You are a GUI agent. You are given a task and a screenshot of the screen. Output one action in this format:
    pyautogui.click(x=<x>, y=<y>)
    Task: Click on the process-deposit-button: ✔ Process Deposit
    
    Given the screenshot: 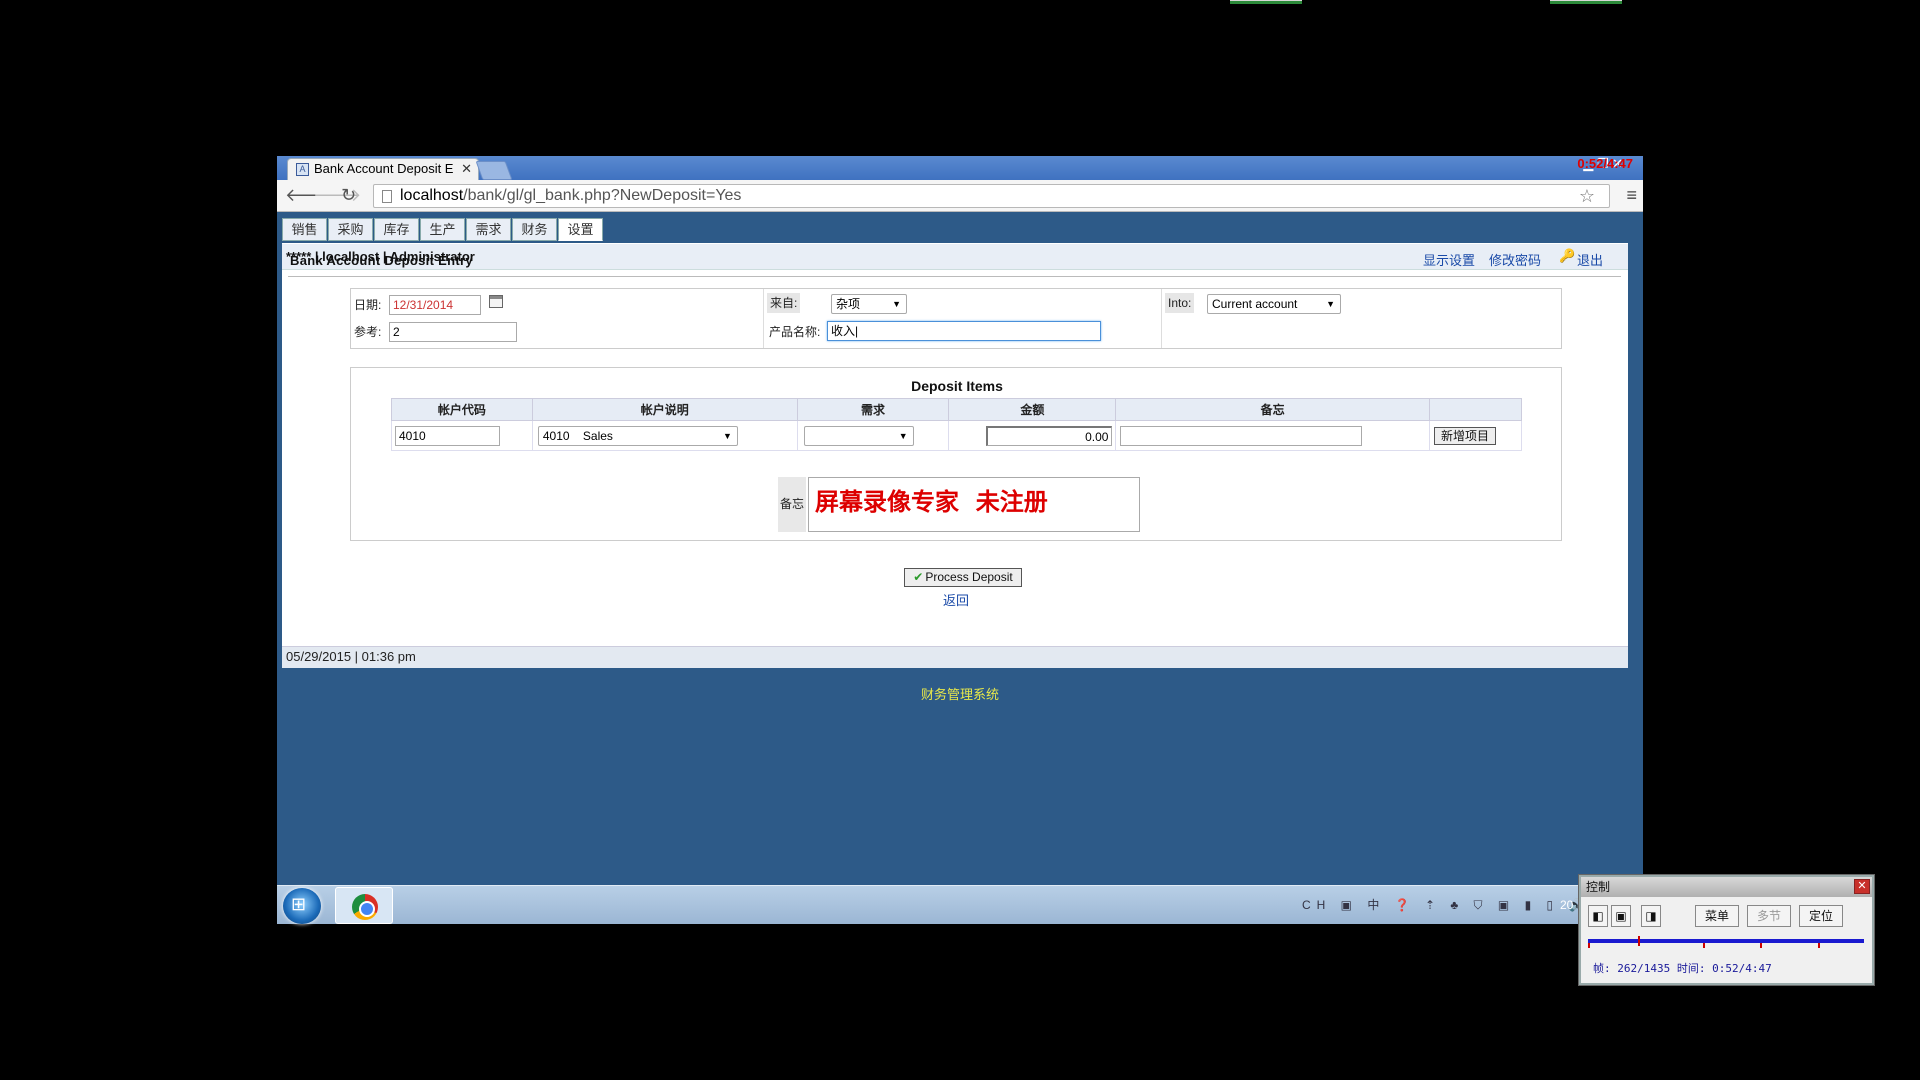 What is the action you would take?
    pyautogui.click(x=963, y=577)
    